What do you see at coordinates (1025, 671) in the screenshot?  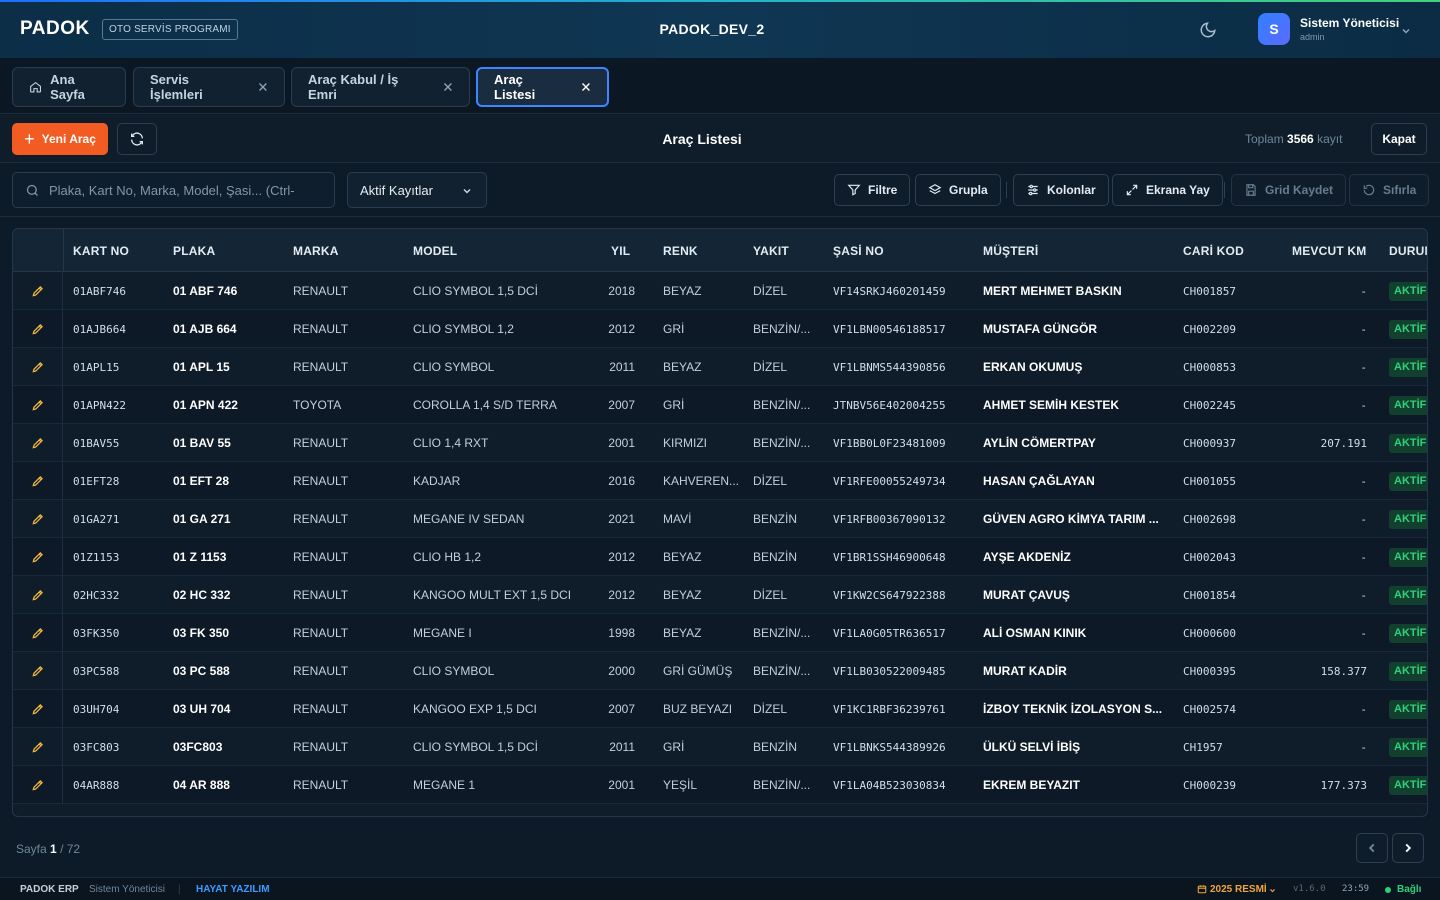 I see `cell-musteri: MURAT KADİR` at bounding box center [1025, 671].